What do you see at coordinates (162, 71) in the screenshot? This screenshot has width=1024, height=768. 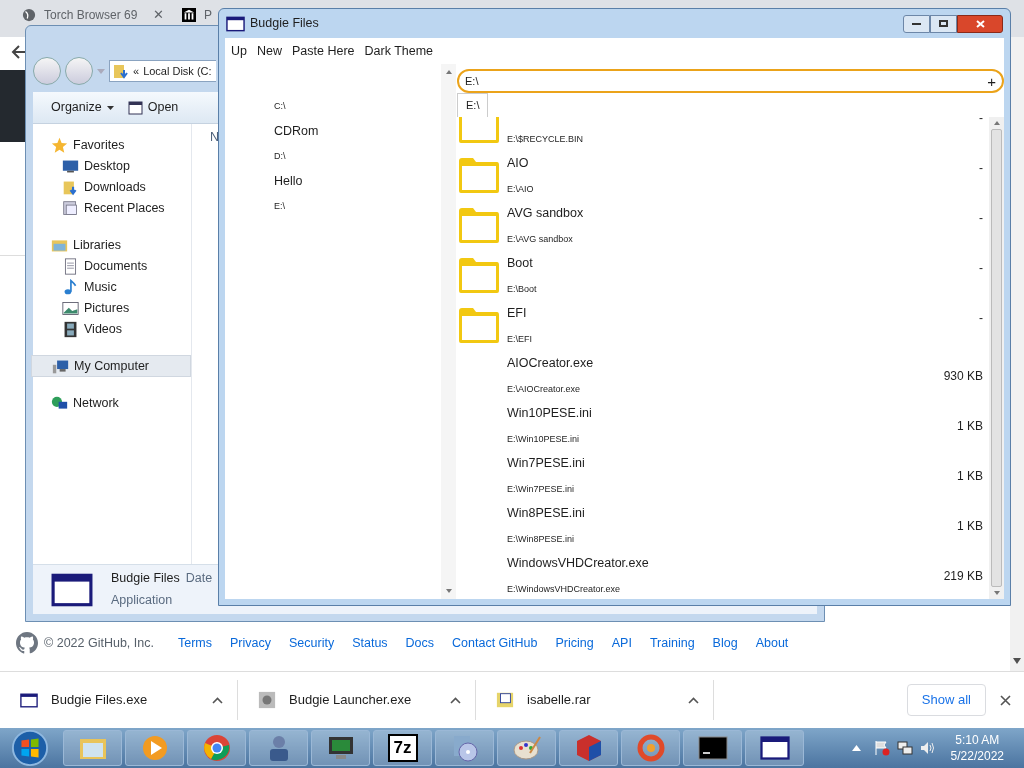 I see `address-bar: « Local Disk (C:` at bounding box center [162, 71].